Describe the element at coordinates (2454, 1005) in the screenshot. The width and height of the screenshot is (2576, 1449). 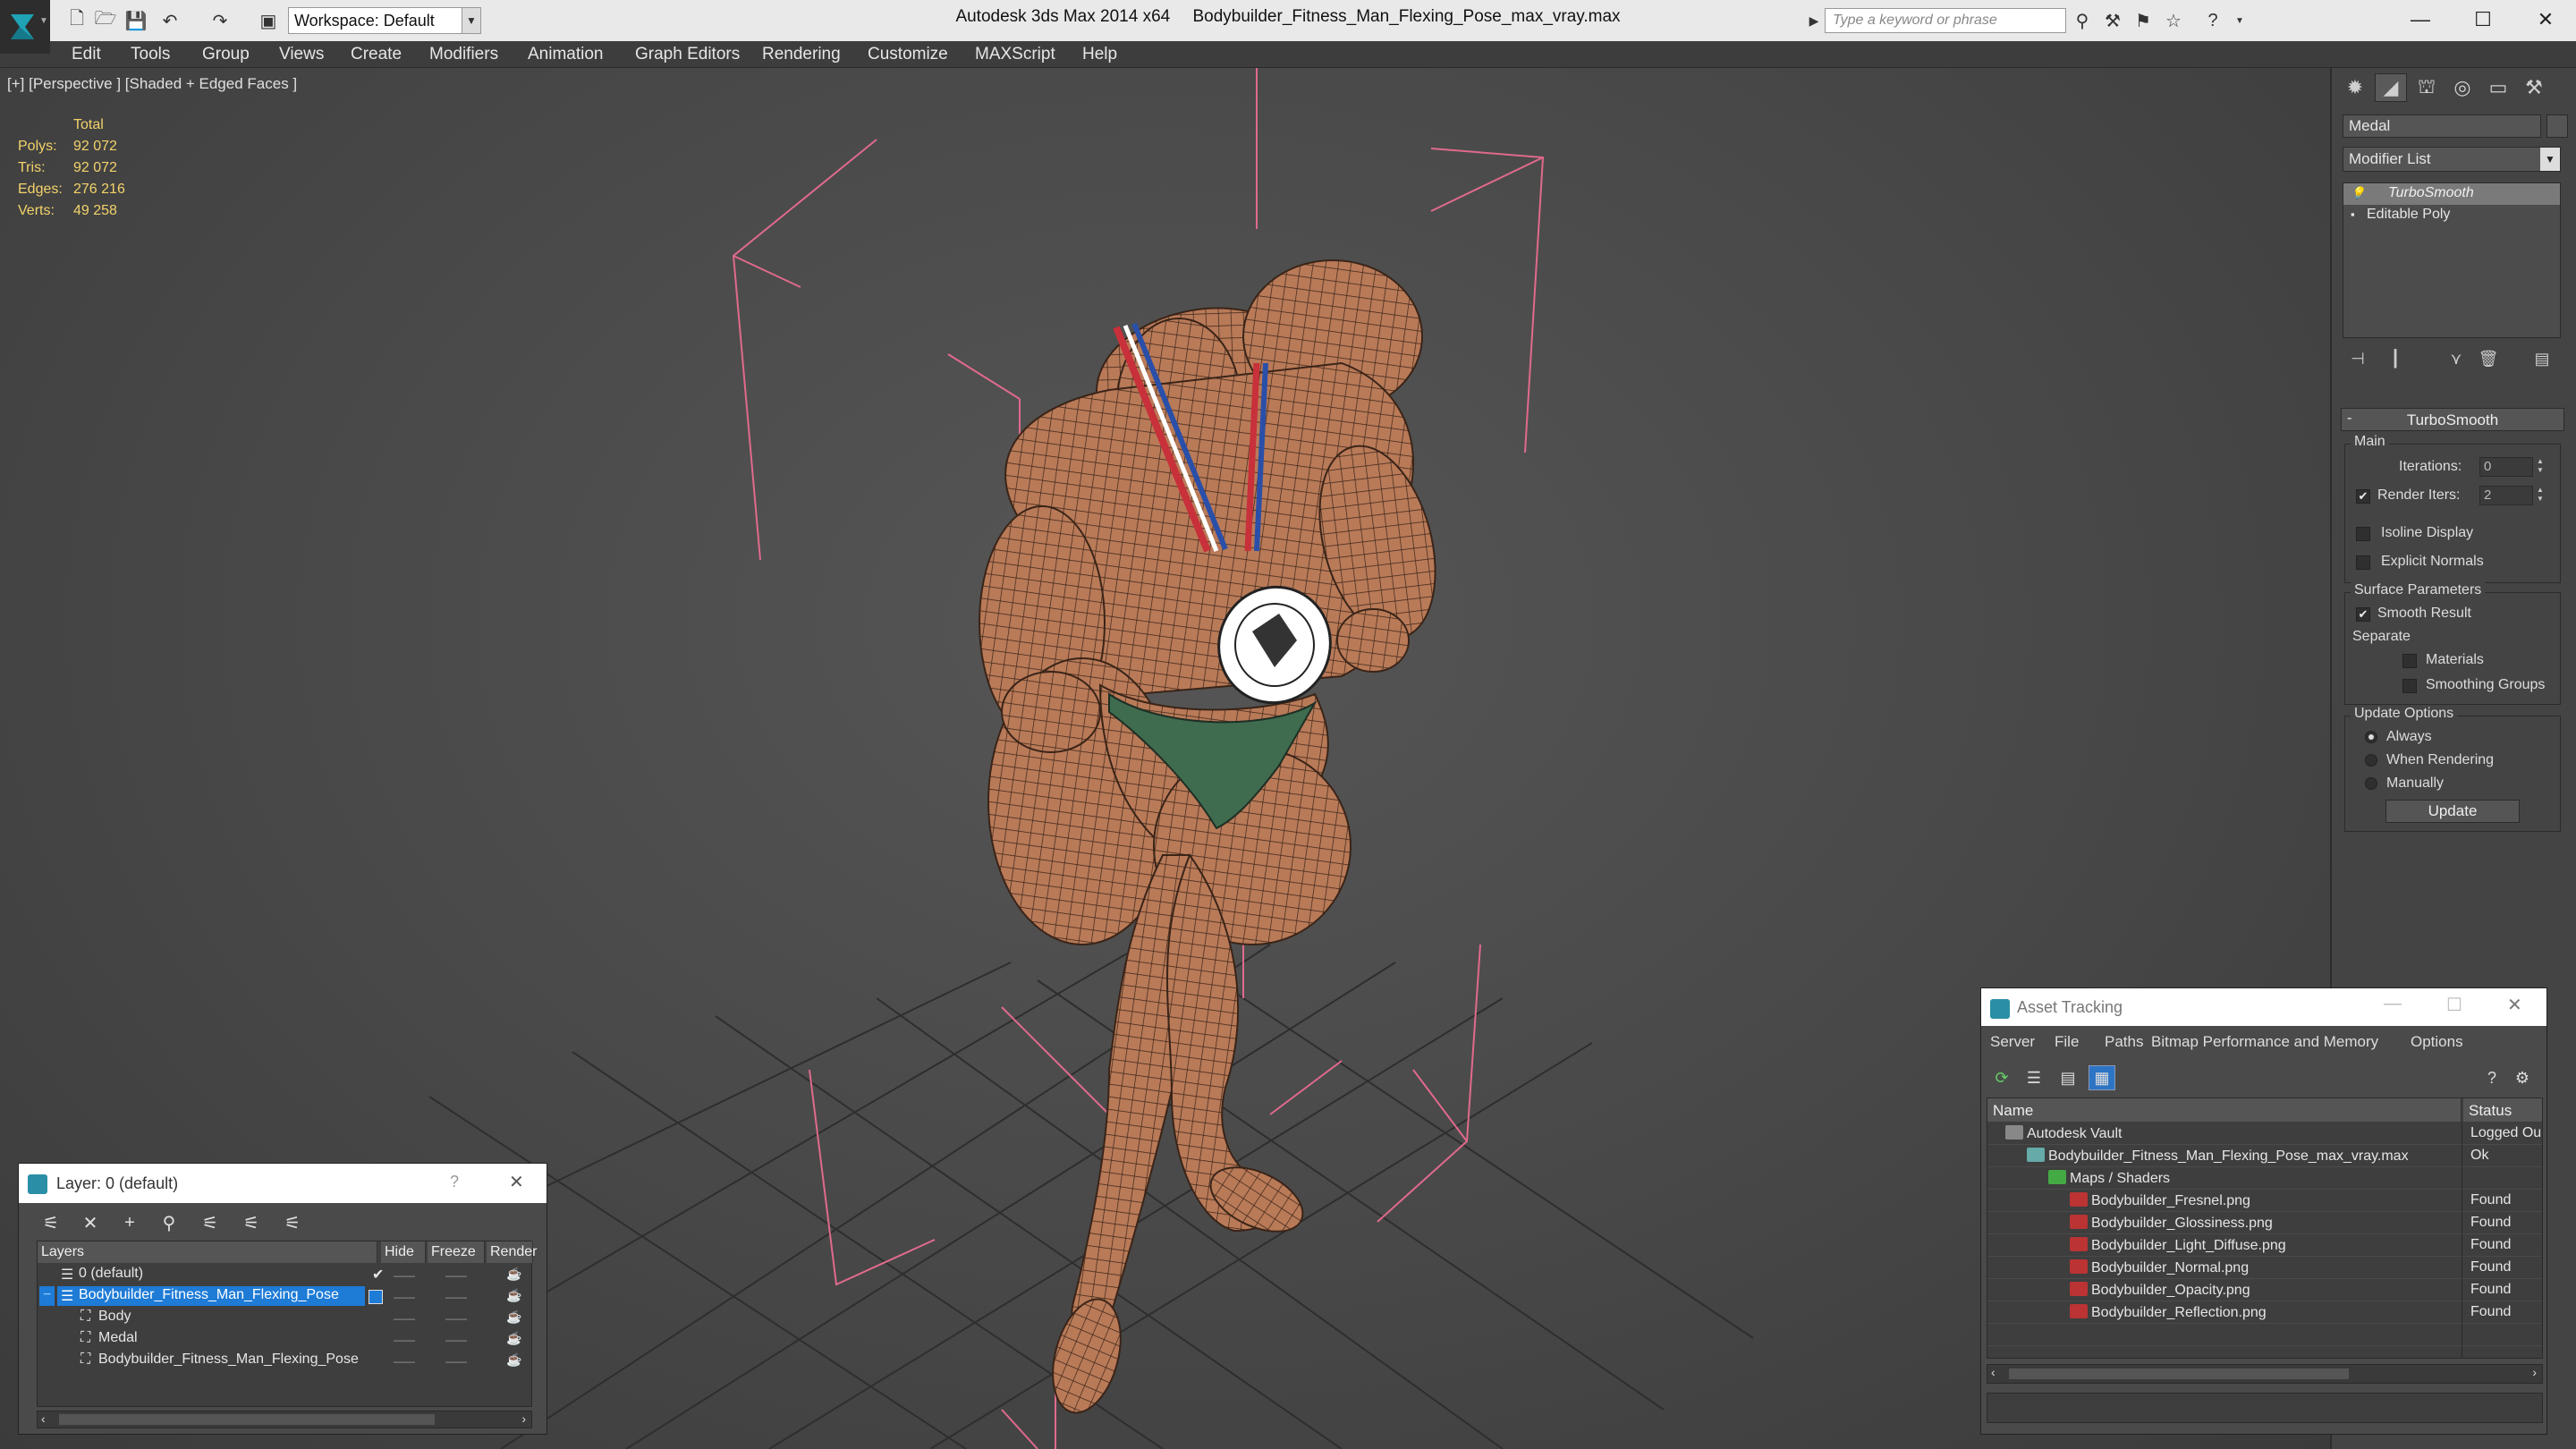
I see `maximize-icon: ☐` at that location.